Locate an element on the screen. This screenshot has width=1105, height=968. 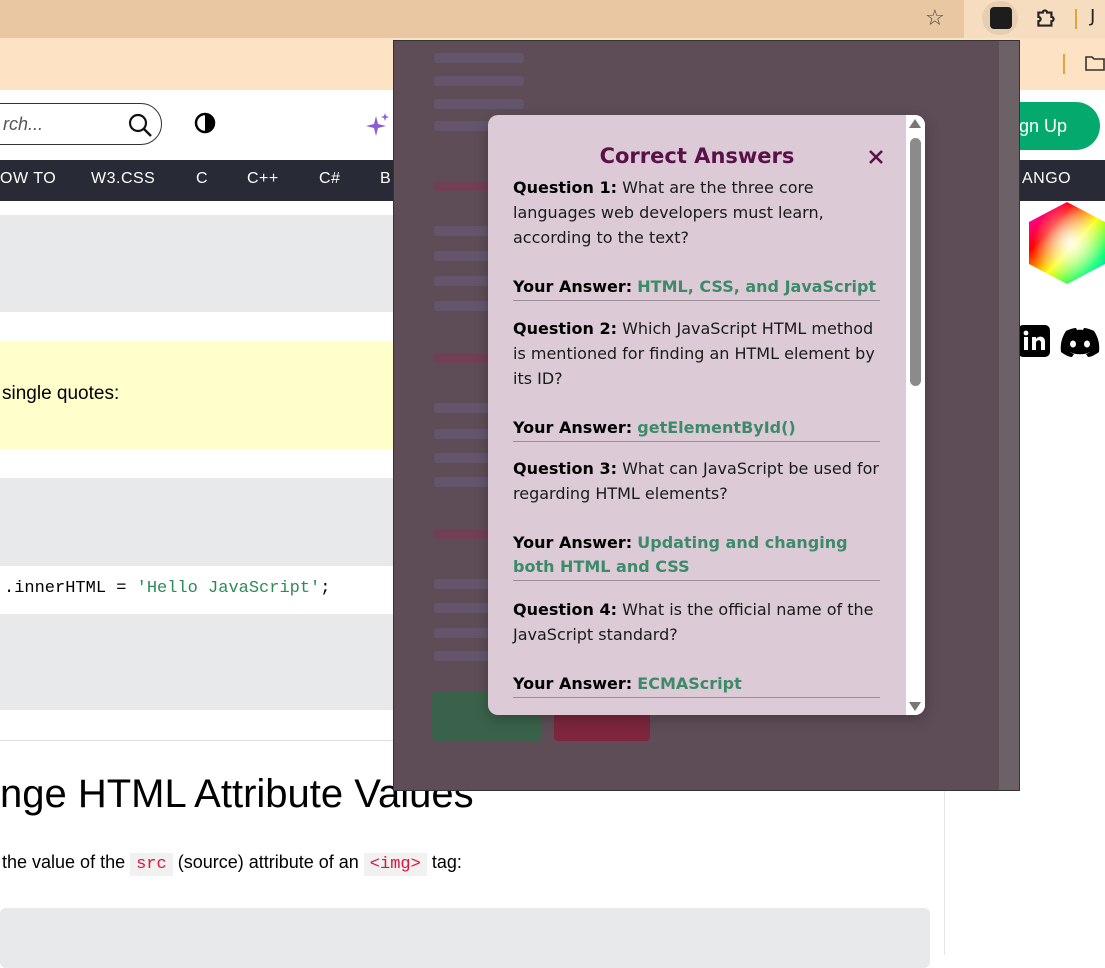
nav-item-w3css: W3.CSS is located at coordinates (123, 179).